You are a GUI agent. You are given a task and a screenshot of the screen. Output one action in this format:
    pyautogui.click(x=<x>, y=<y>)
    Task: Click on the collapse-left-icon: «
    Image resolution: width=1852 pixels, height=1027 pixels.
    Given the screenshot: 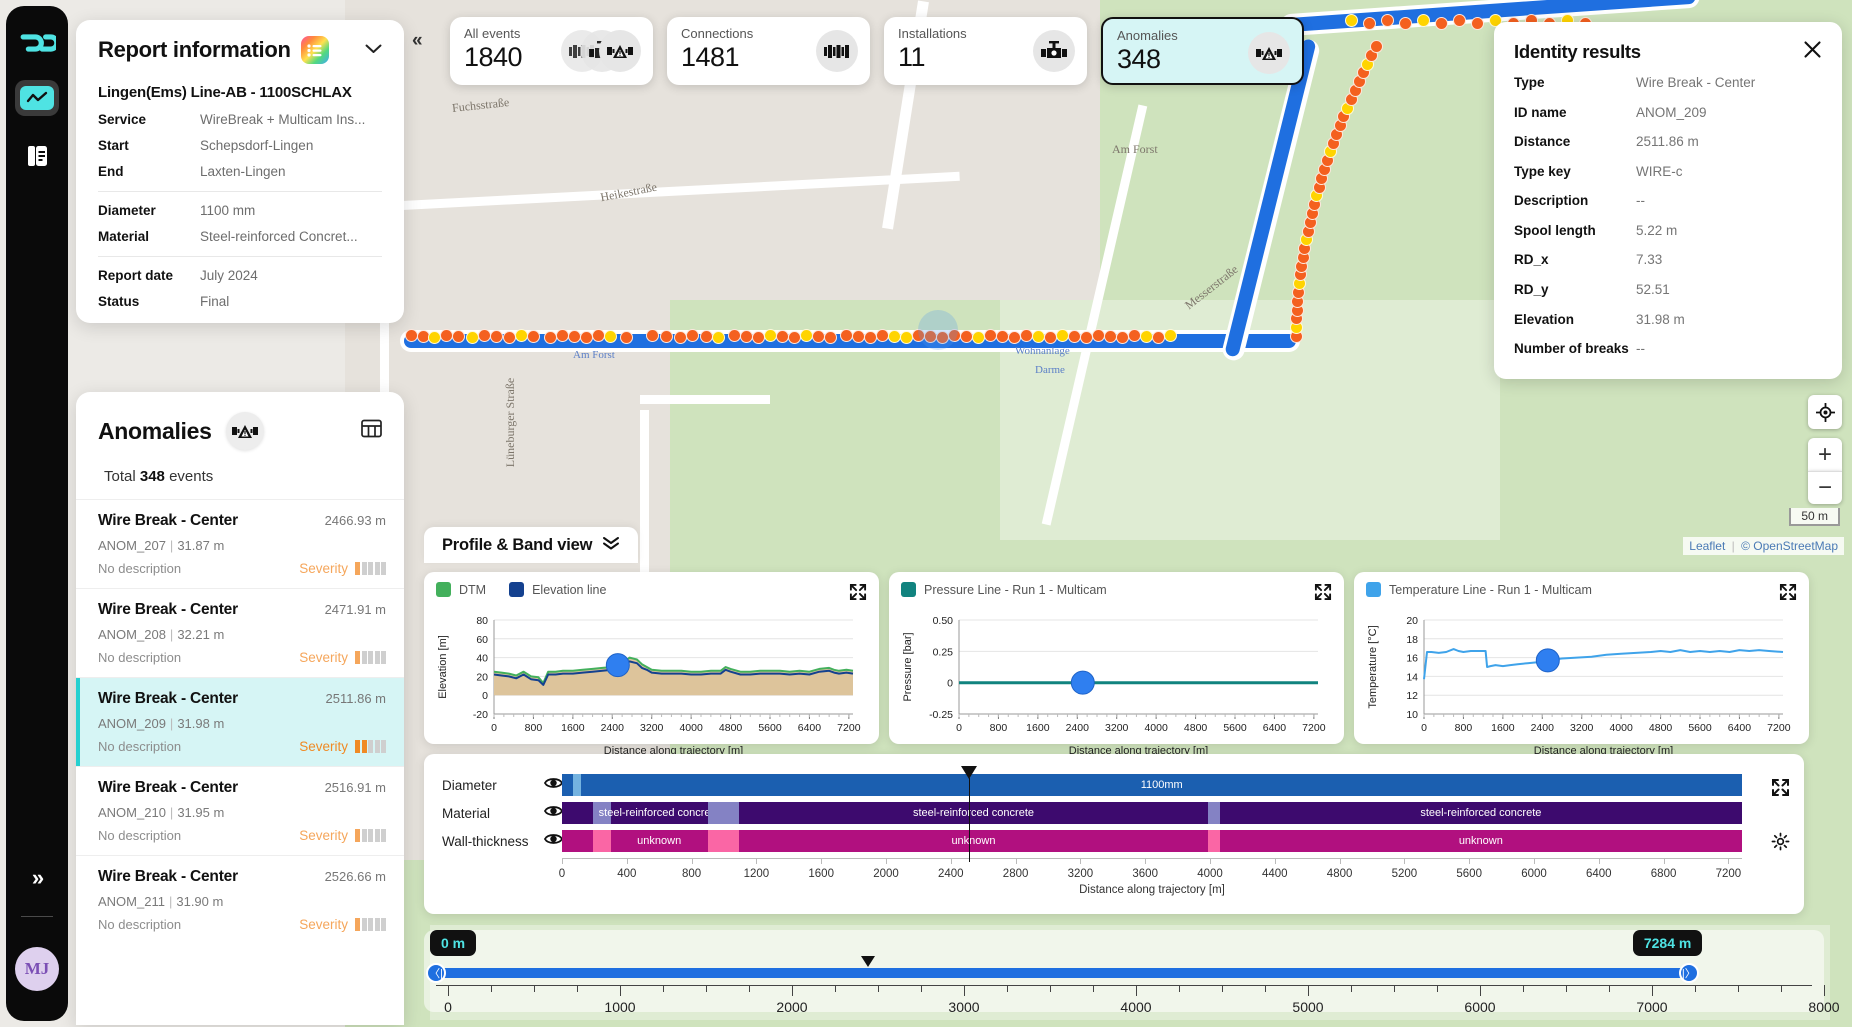 What is the action you would take?
    pyautogui.click(x=417, y=41)
    